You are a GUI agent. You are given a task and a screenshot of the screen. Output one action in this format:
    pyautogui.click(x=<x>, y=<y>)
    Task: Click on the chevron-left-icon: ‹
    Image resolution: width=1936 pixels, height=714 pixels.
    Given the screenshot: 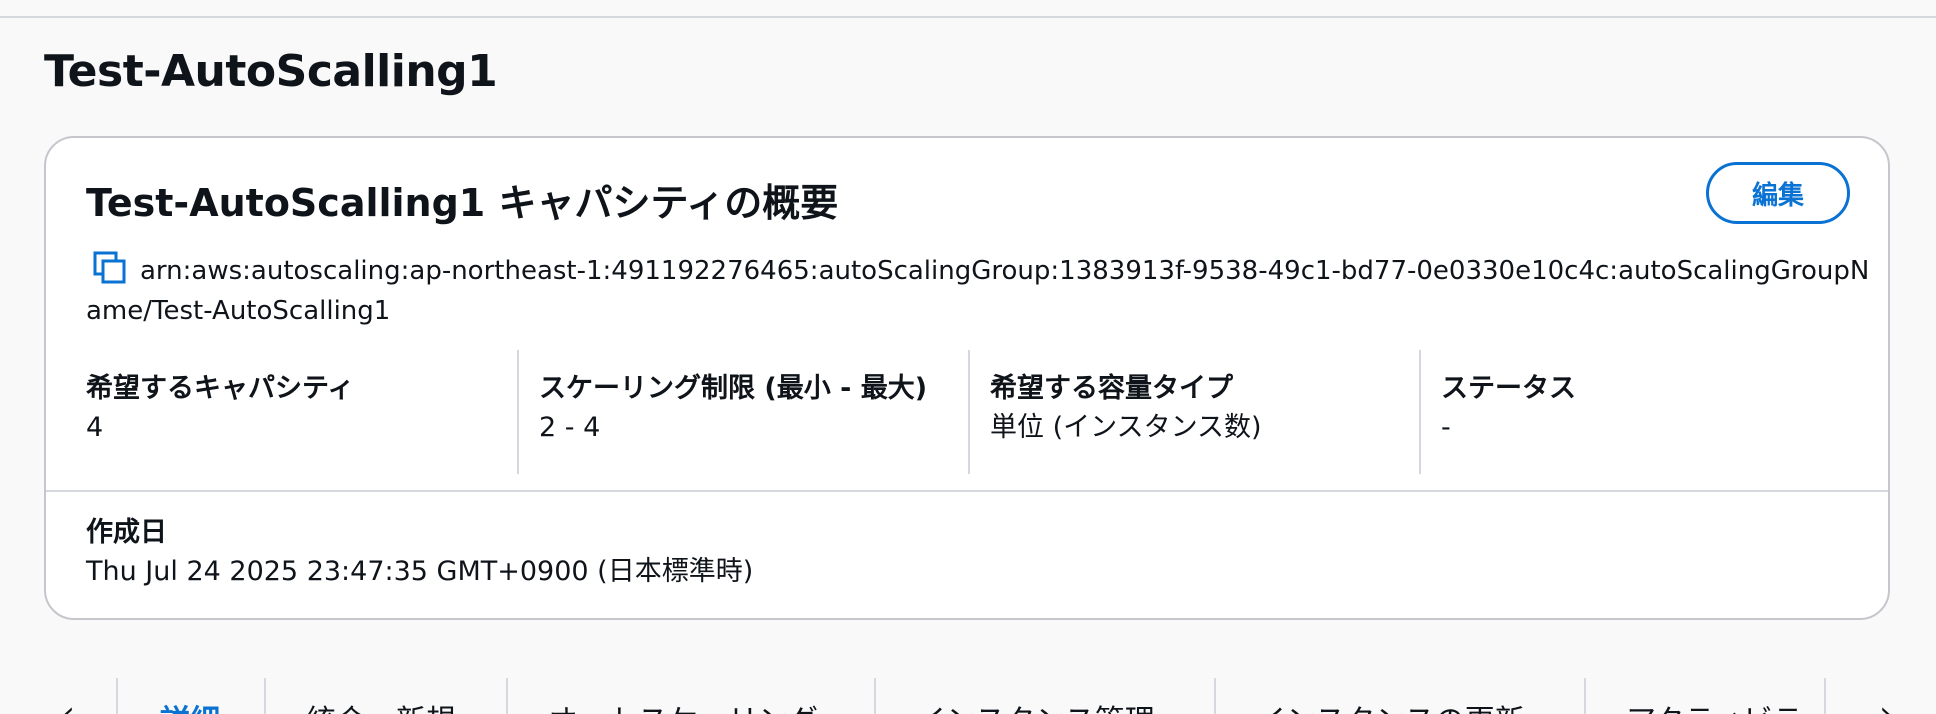 What is the action you would take?
    pyautogui.click(x=68, y=704)
    